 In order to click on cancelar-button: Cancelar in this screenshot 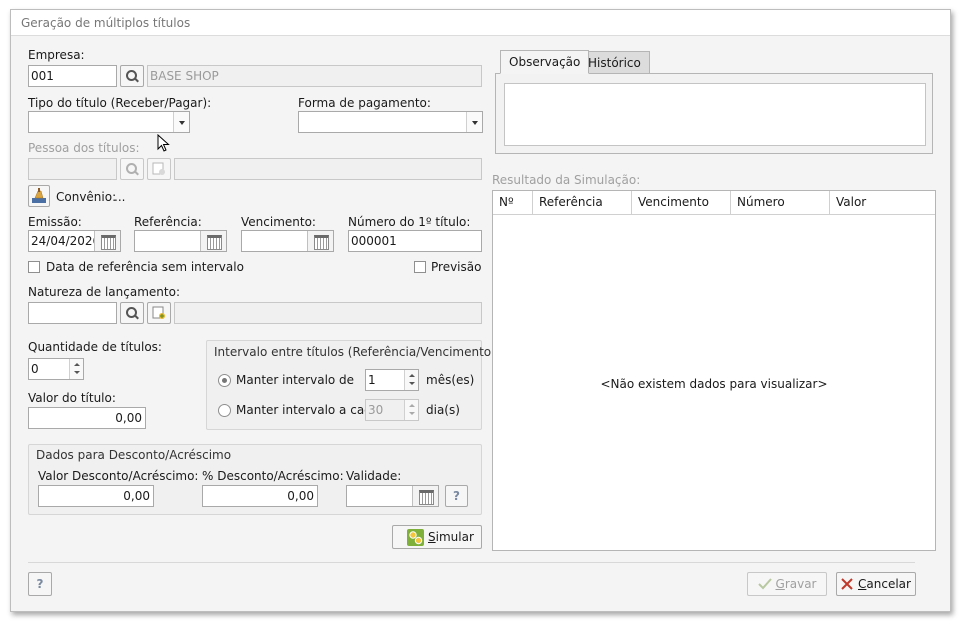, I will do `click(876, 584)`.